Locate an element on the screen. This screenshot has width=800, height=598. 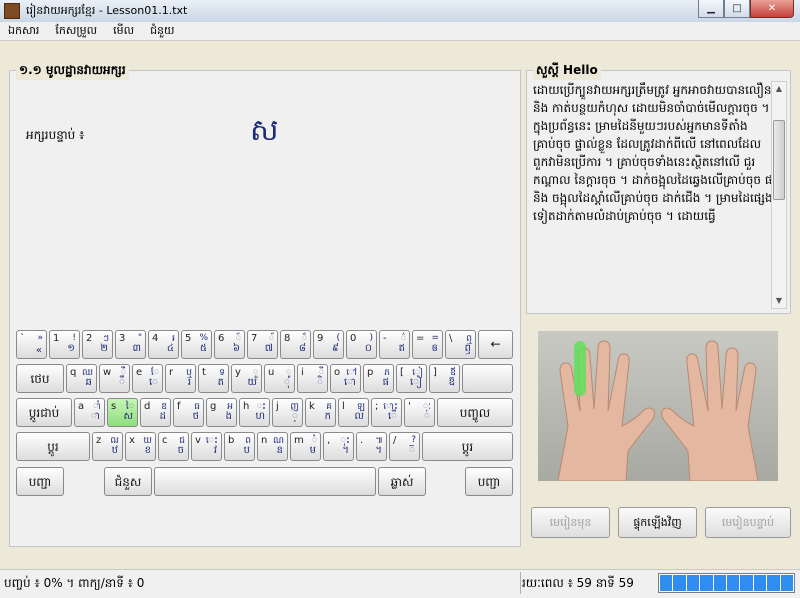
caps-lock-key: ប្ដូរជាប់ is located at coordinates (44, 412).